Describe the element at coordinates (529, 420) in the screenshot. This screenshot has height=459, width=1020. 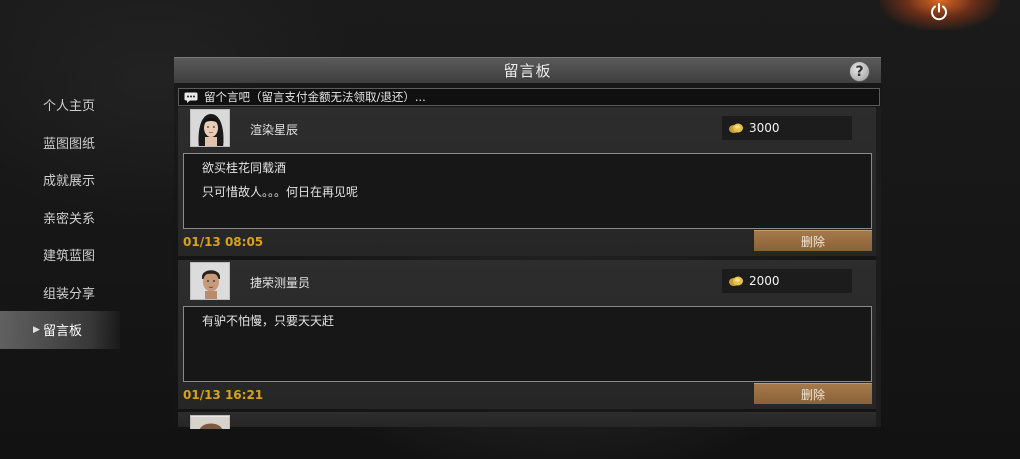
I see `message-card` at that location.